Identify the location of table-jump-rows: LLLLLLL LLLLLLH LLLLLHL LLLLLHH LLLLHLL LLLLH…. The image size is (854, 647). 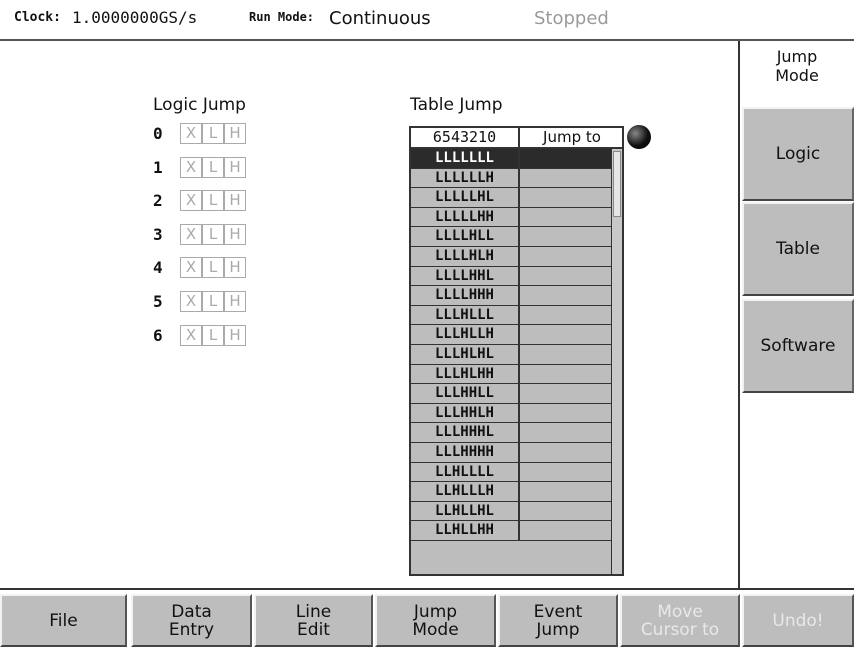
(511, 345).